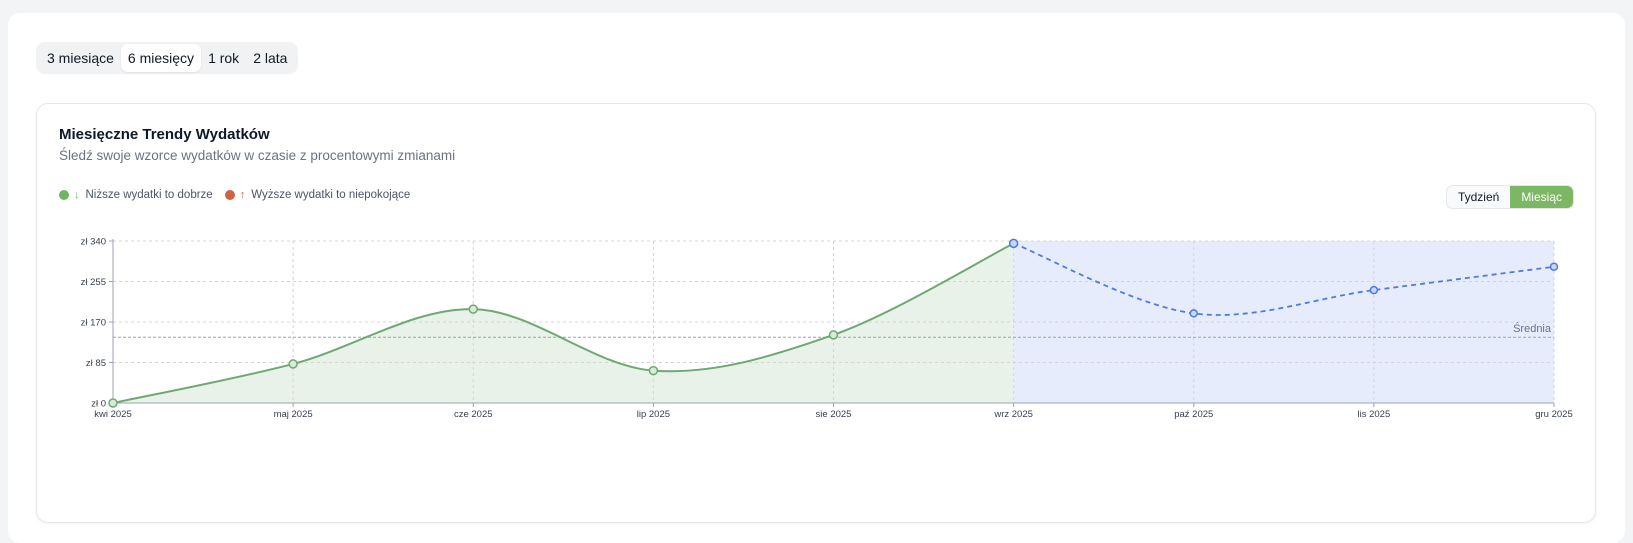 The width and height of the screenshot is (1633, 543). I want to click on bad-dot-icon, so click(229, 195).